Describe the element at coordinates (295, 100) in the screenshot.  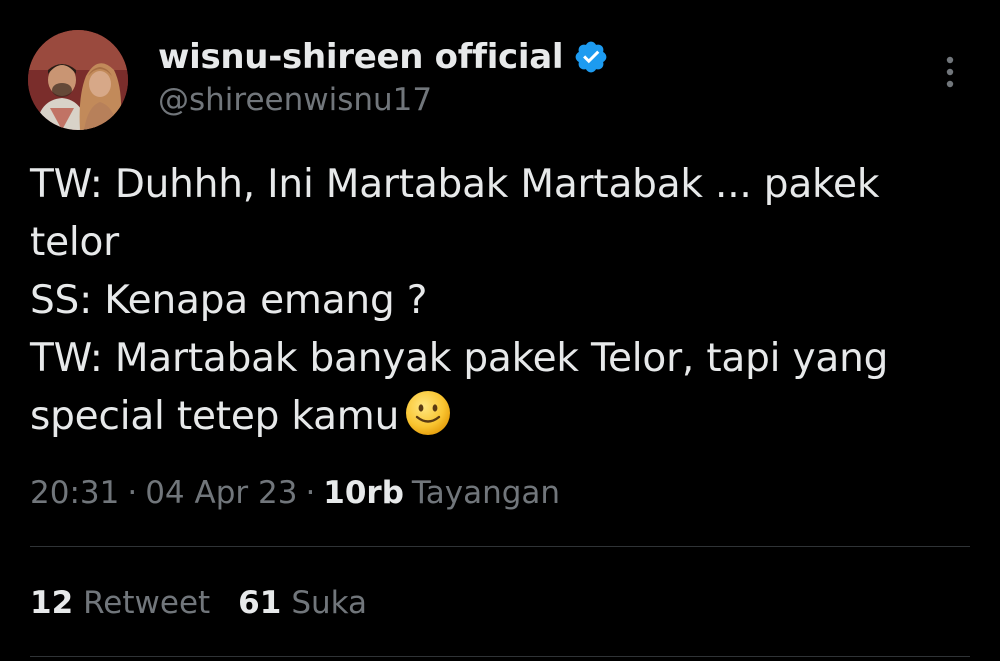
I see `author-handle: @shireenwisnu17` at that location.